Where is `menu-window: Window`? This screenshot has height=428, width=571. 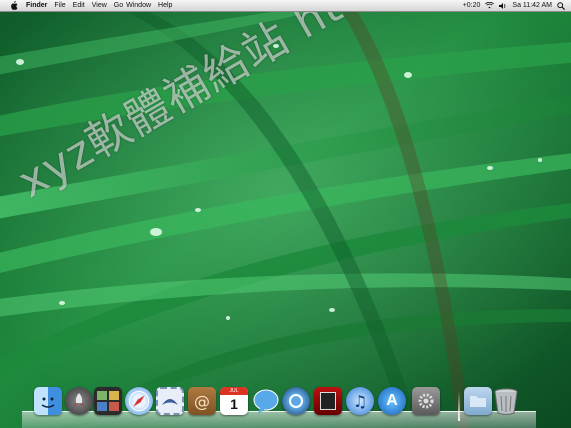
menu-window: Window is located at coordinates (138, 5).